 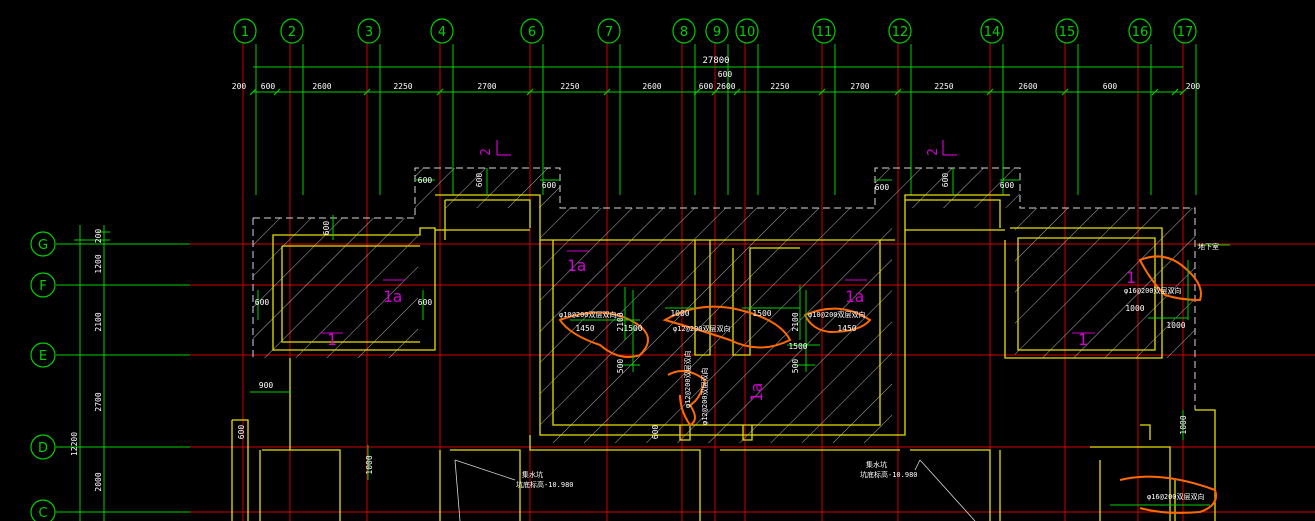 I want to click on left-dim-2000: 2000, so click(x=98, y=481).